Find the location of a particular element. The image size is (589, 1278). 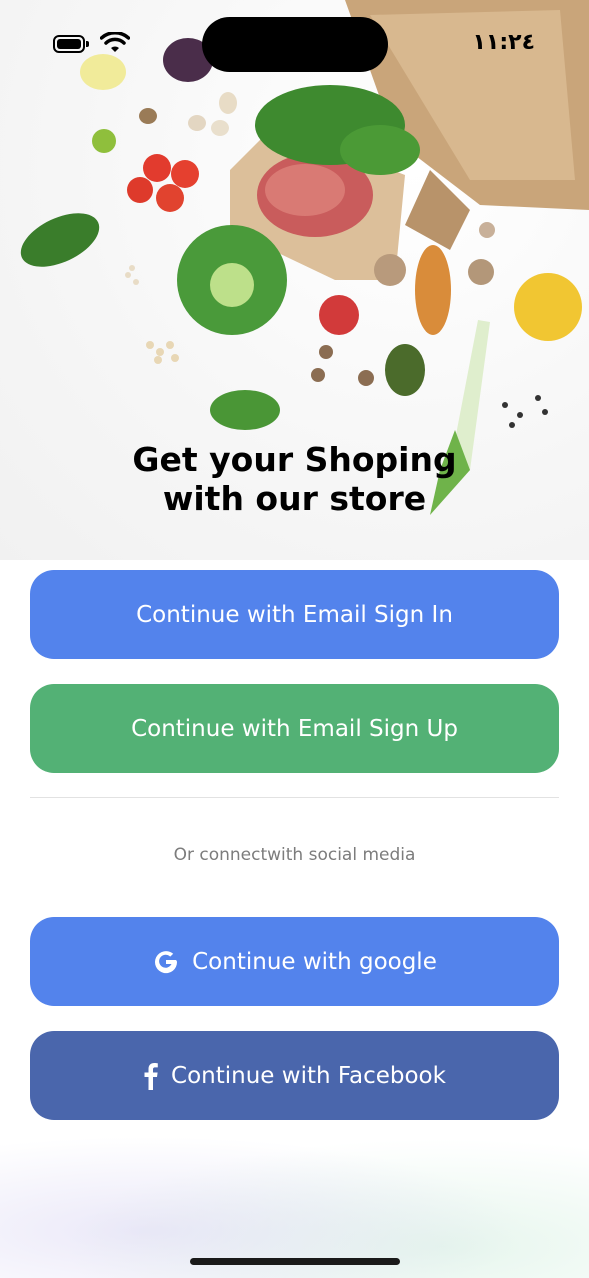

google-g-icon is located at coordinates (166, 962).